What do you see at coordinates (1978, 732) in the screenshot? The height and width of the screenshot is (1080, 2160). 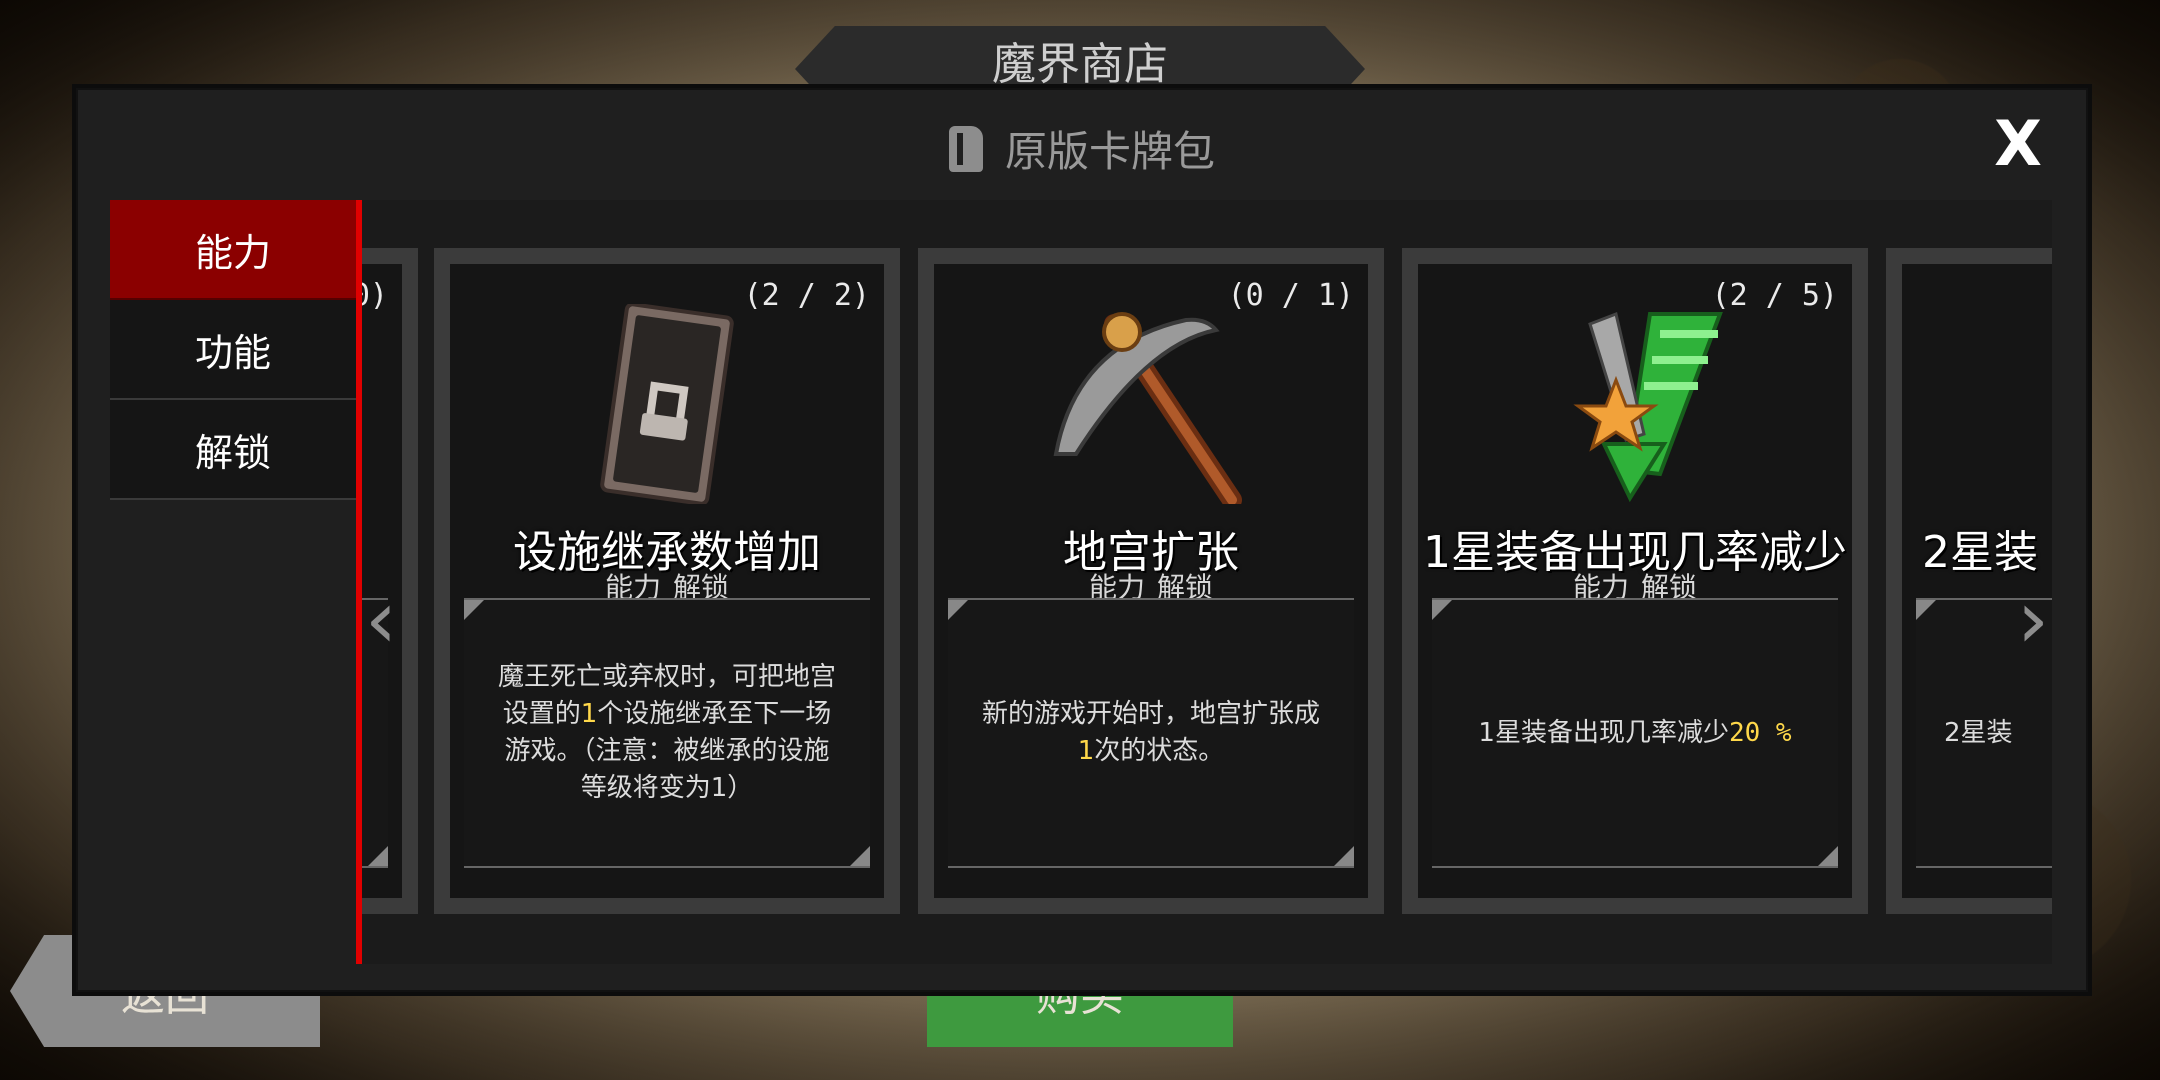 I see `card-description: 2星装` at bounding box center [1978, 732].